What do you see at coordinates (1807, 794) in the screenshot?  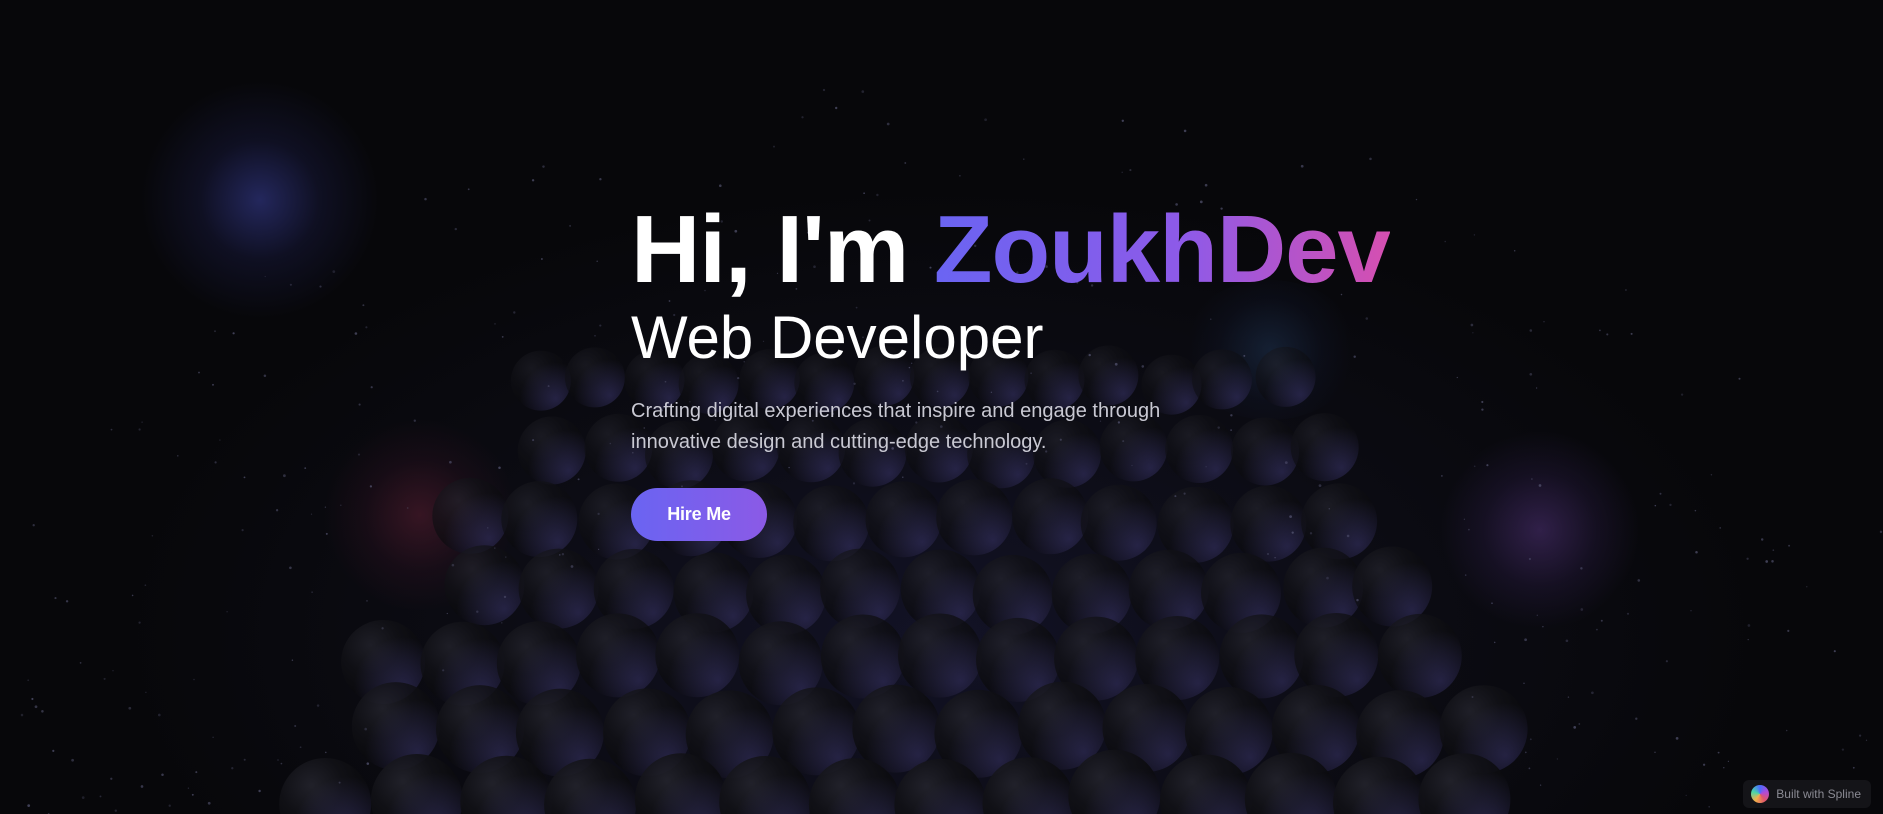 I see `built-with-spline-badge: Built with Spline` at bounding box center [1807, 794].